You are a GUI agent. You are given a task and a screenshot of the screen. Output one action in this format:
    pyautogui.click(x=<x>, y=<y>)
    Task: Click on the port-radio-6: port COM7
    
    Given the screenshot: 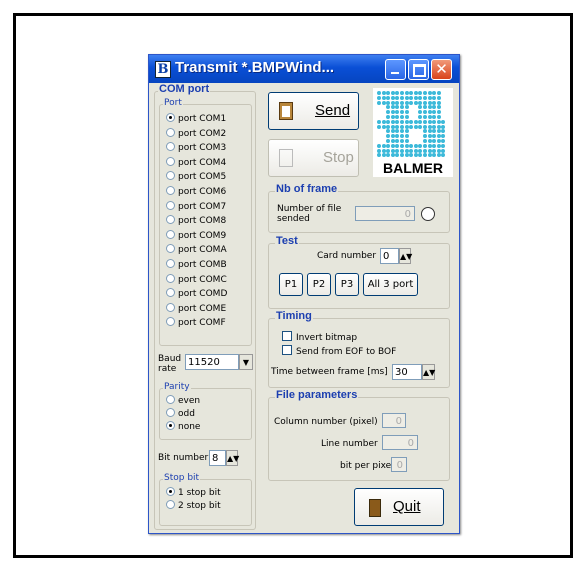 What is the action you would take?
    pyautogui.click(x=196, y=206)
    